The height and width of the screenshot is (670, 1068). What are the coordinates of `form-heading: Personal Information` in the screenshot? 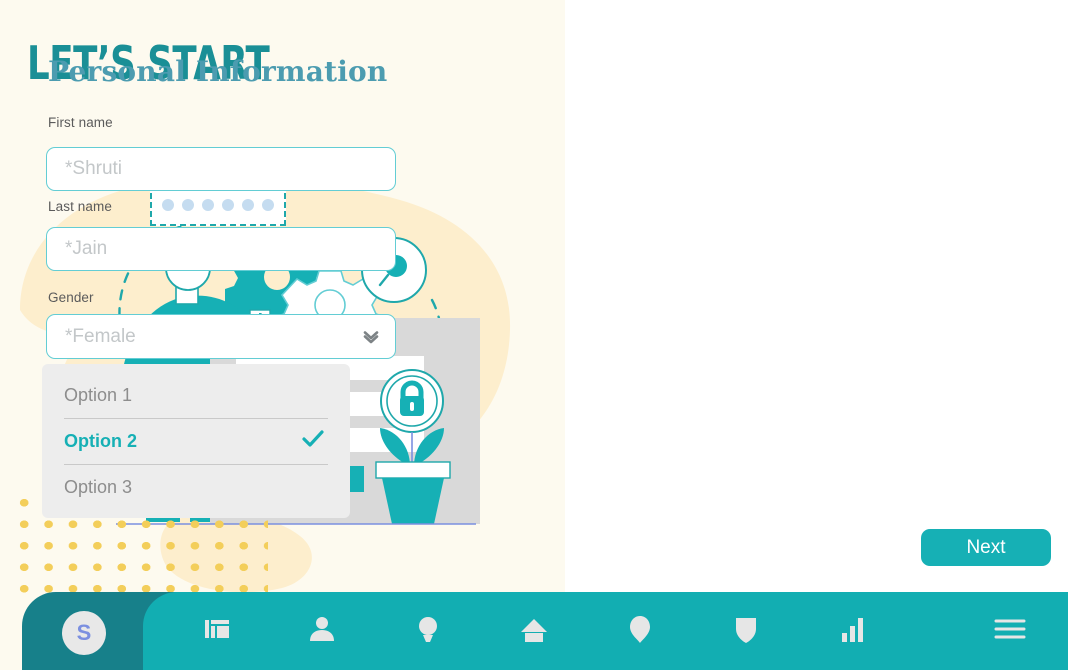 It's located at (218, 71).